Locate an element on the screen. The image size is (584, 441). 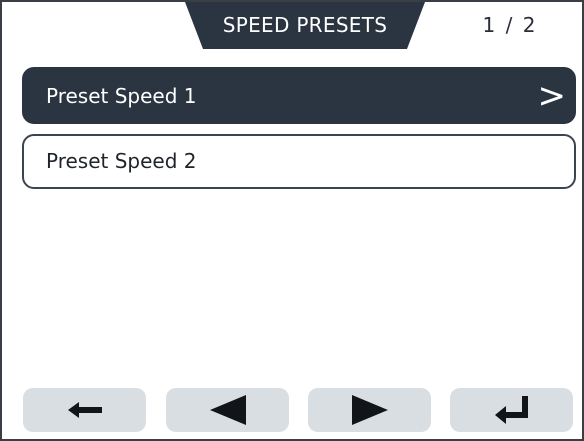
list-item-label: Preset Speed 1 is located at coordinates (121, 96).